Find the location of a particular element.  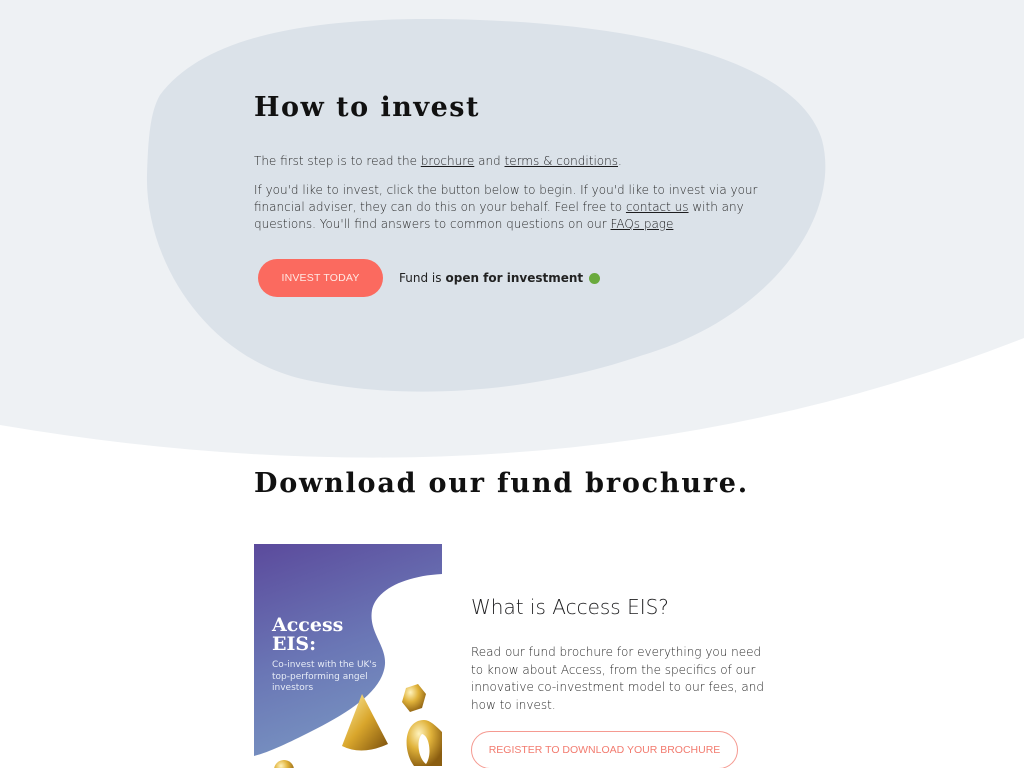

contact-us-link: contact us is located at coordinates (657, 207).